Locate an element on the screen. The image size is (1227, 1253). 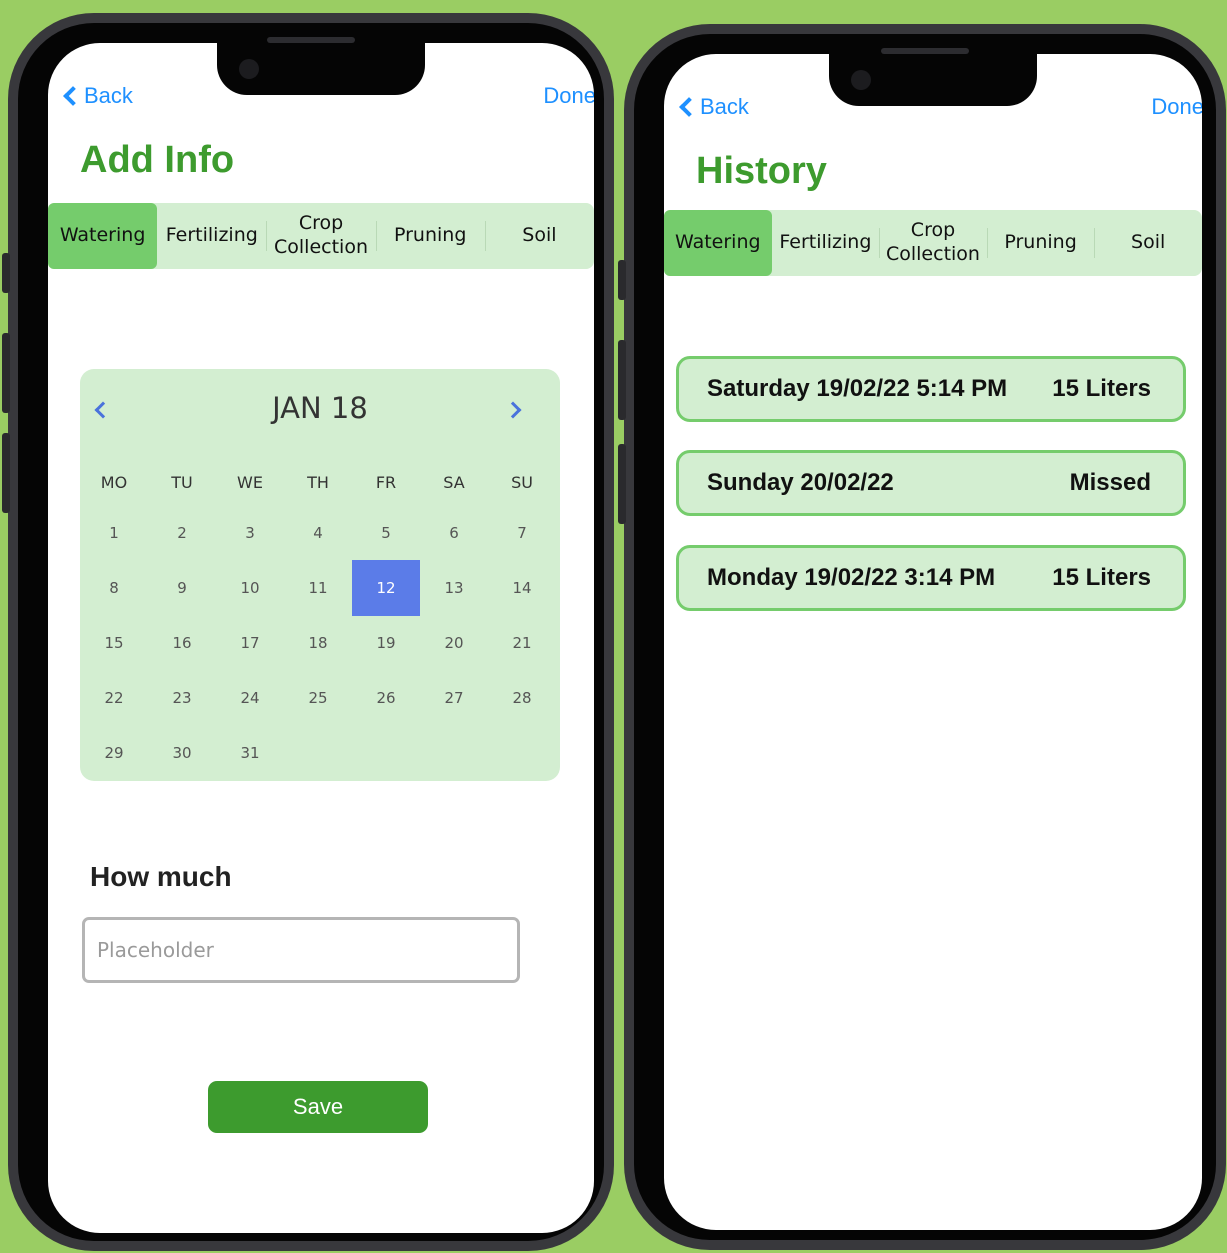
weekday-label: TH is located at coordinates (318, 482).